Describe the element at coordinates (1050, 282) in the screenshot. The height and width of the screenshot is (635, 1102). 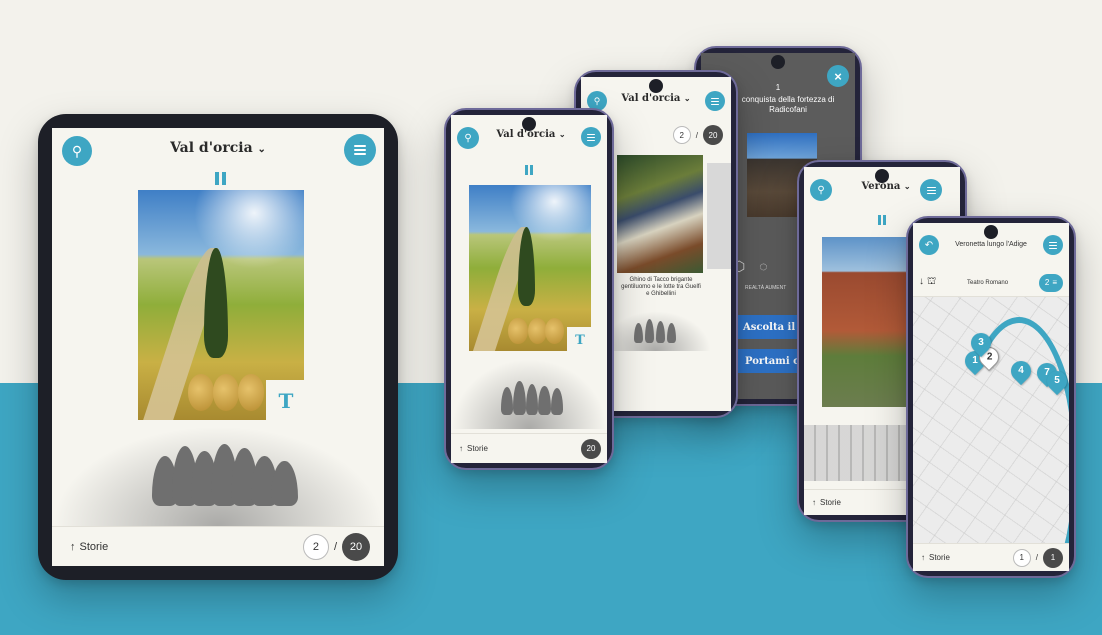
I see `list-chip: 2 ≡` at that location.